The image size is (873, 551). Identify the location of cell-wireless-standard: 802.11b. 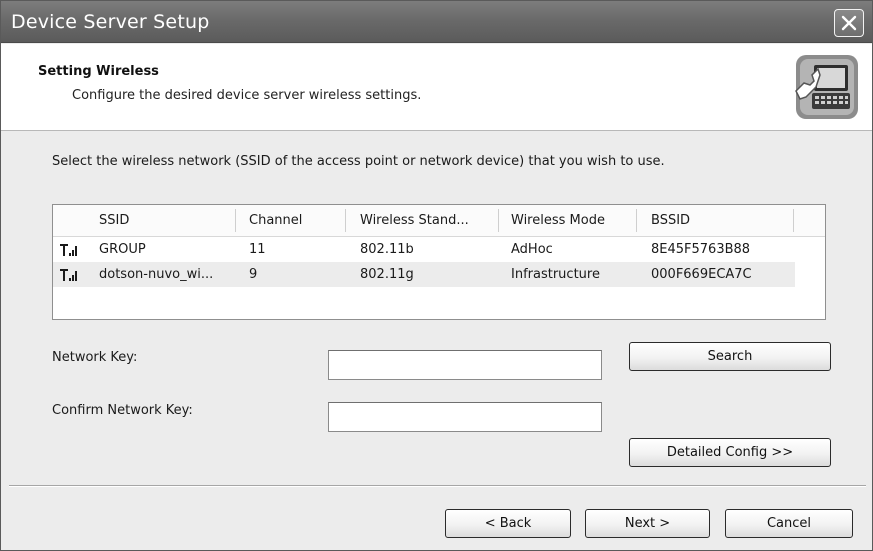
(387, 249).